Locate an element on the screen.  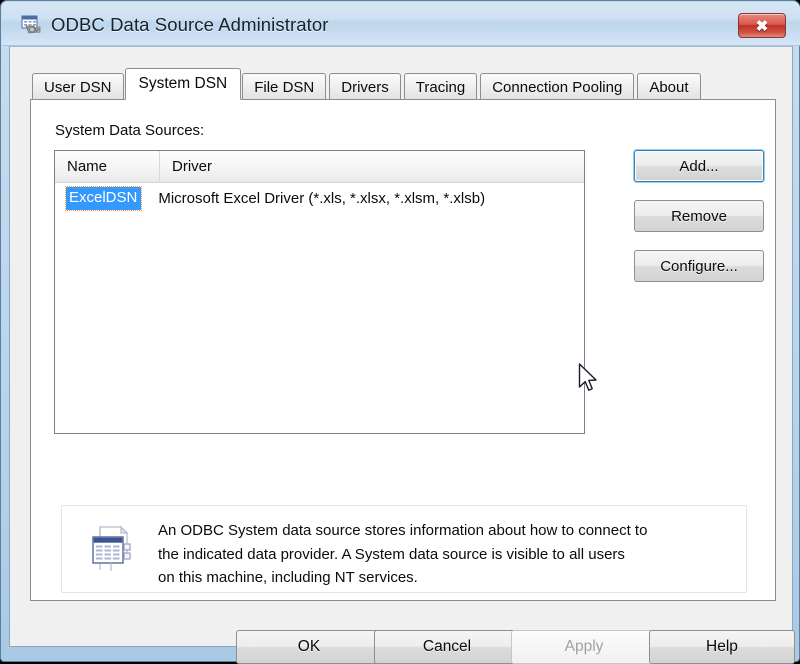
tab-label: User DSN is located at coordinates (78, 87).